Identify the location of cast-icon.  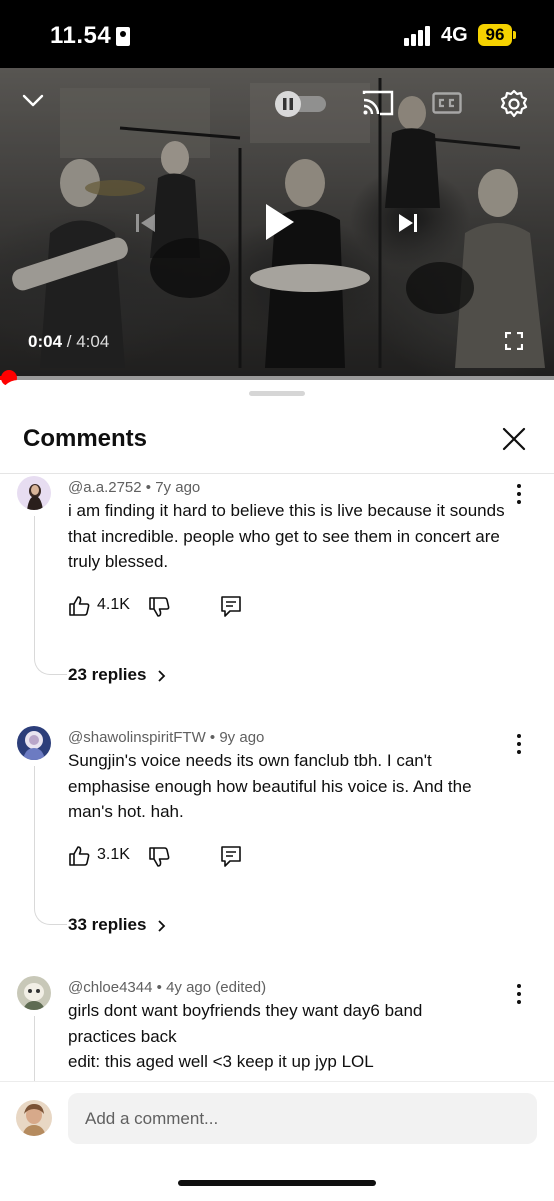
(378, 103).